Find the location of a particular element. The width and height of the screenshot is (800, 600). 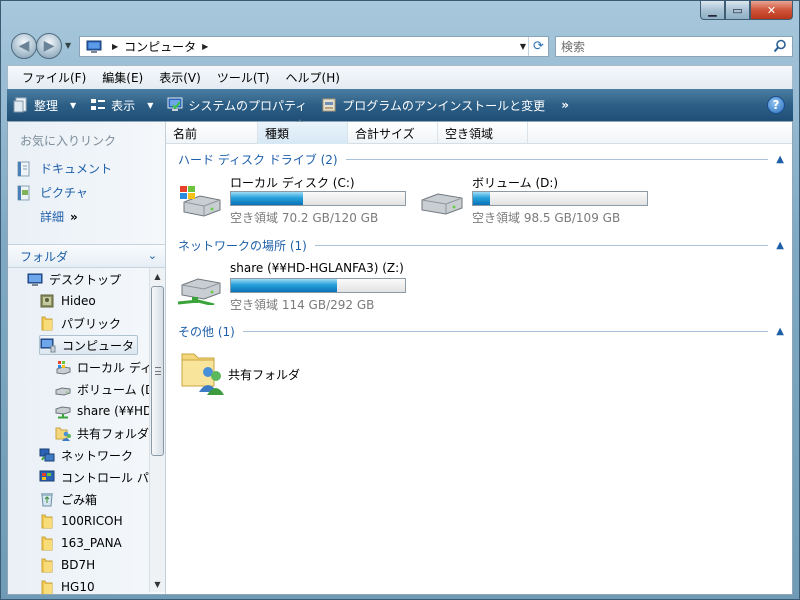

folder-tree-scrollbar: ▲ ▼ is located at coordinates (157, 430).